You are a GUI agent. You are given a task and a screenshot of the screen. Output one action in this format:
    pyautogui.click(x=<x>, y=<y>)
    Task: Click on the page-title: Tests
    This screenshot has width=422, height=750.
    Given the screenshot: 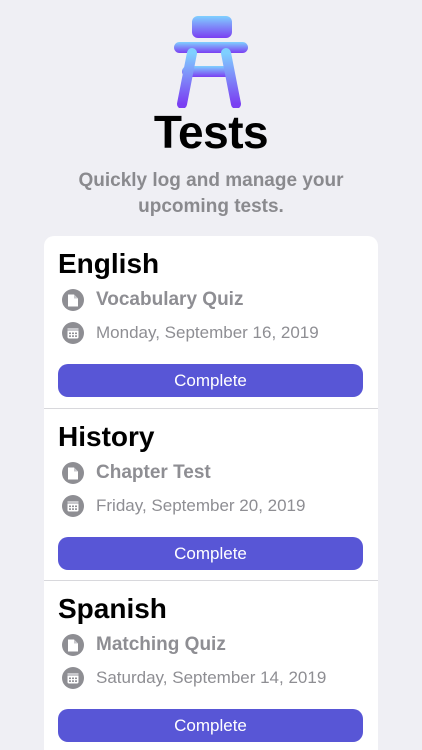 What is the action you would take?
    pyautogui.click(x=211, y=132)
    